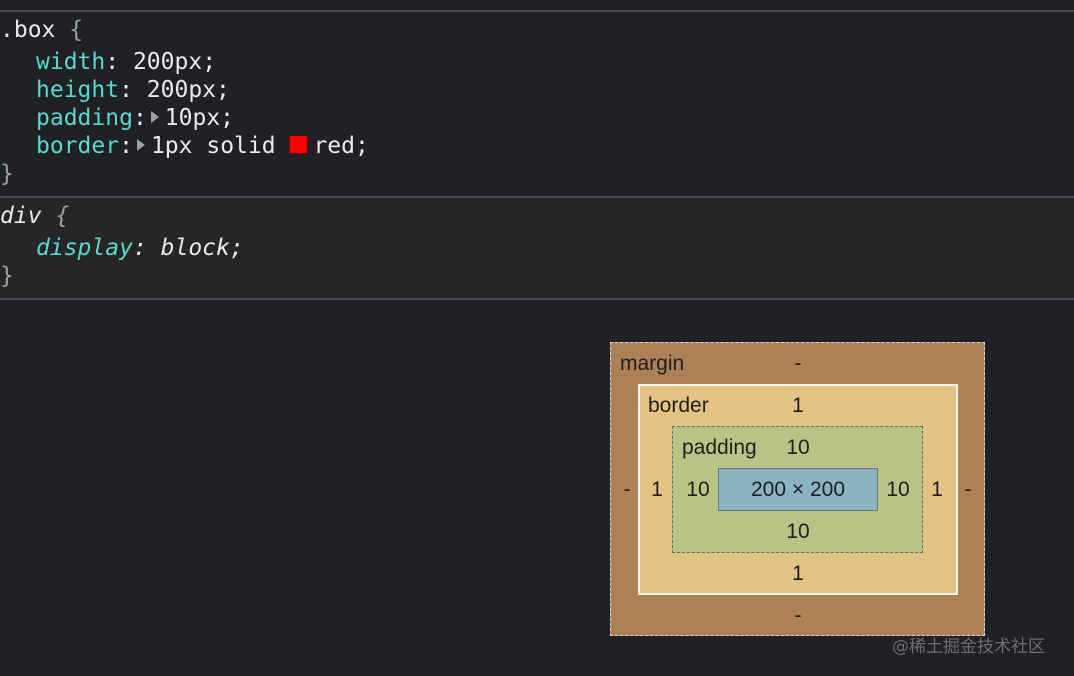 Image resolution: width=1074 pixels, height=676 pixels. I want to click on property-value: 10px;, so click(199, 118).